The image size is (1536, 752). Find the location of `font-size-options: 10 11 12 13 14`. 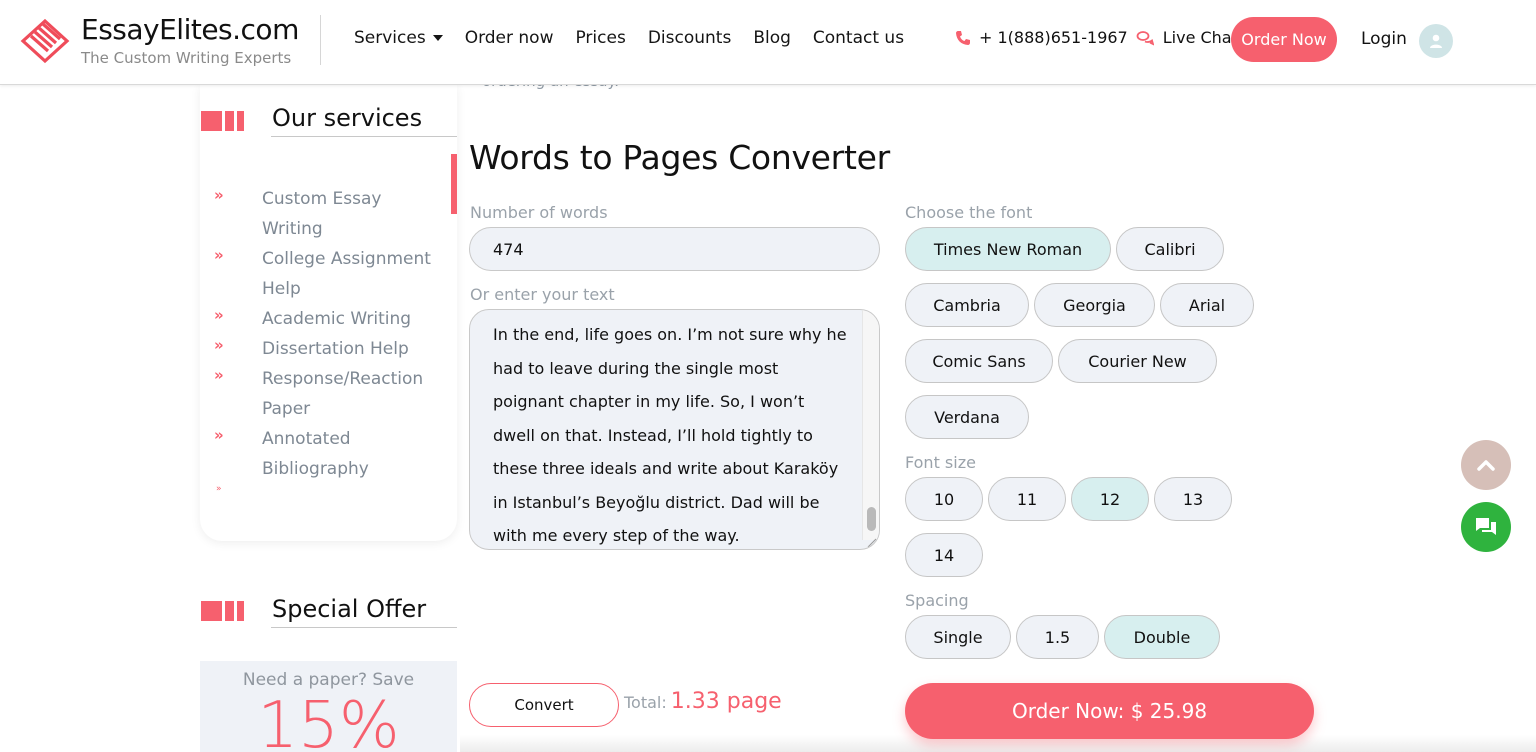

font-size-options: 10 11 12 13 14 is located at coordinates (1075, 527).